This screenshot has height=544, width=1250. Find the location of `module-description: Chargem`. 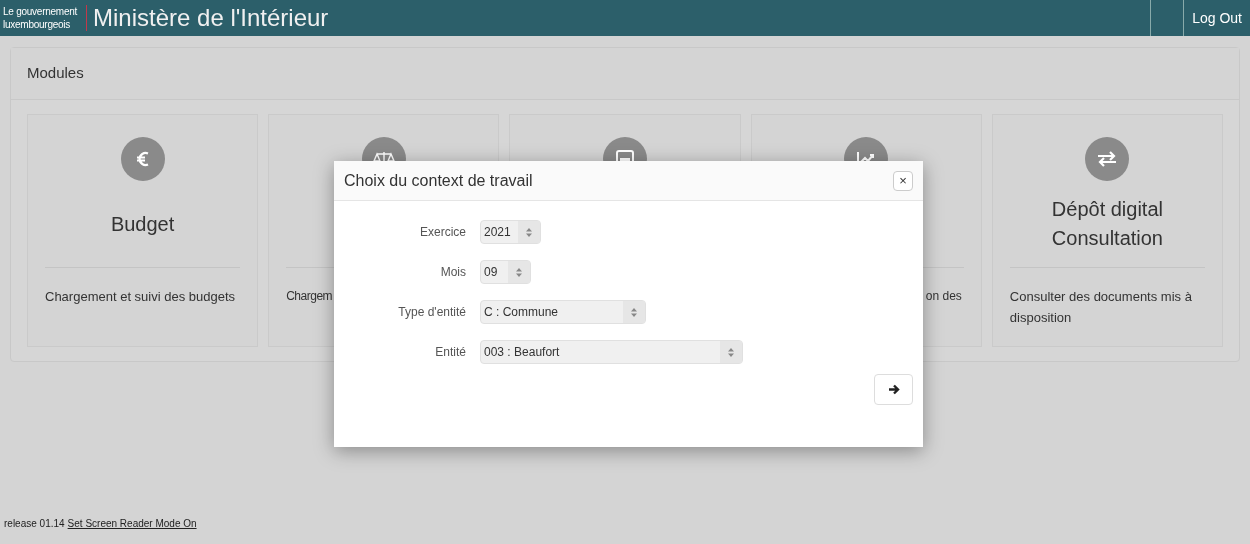

module-description: Chargem is located at coordinates (310, 296).